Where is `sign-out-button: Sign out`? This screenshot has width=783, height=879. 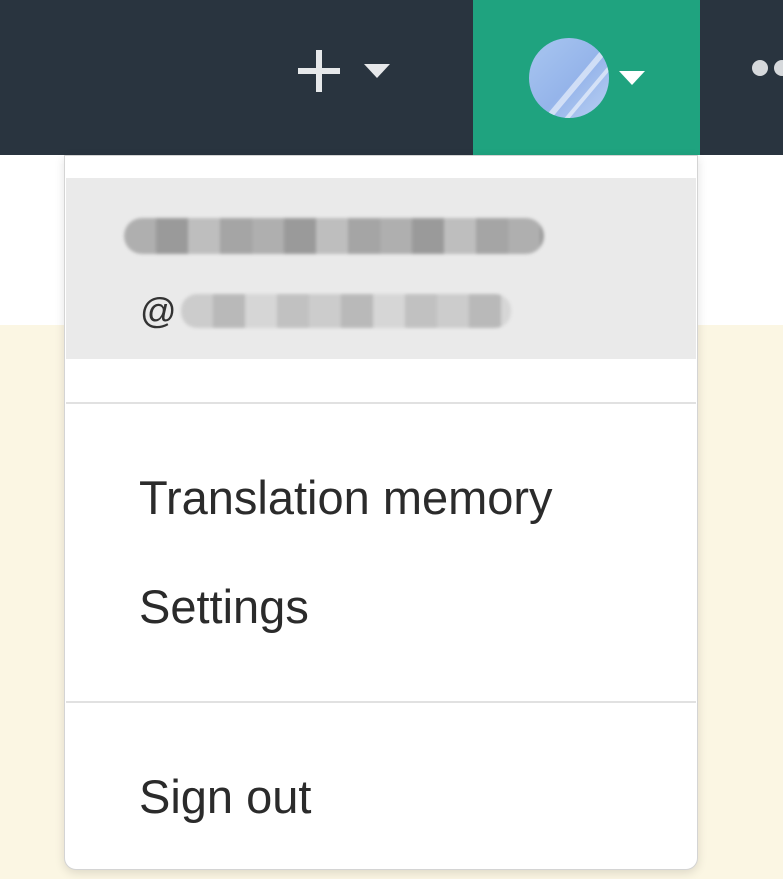
sign-out-button: Sign out is located at coordinates (225, 796).